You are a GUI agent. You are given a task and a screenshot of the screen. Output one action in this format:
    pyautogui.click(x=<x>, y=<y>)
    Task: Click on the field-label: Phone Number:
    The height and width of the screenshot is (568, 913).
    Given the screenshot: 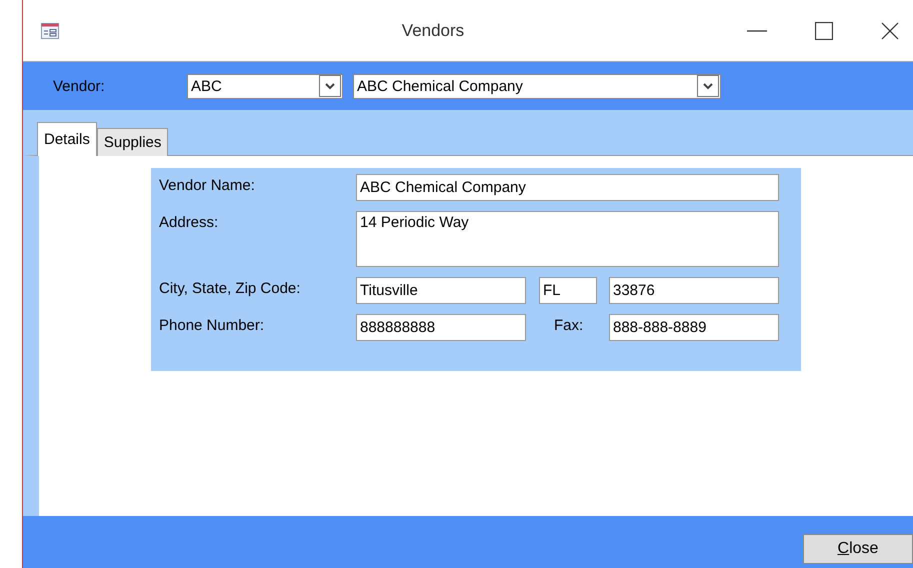 What is the action you would take?
    pyautogui.click(x=212, y=325)
    